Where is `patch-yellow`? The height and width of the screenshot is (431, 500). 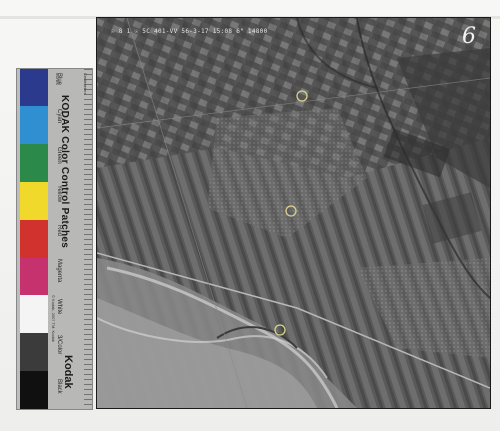
patch-yellow is located at coordinates (34, 201).